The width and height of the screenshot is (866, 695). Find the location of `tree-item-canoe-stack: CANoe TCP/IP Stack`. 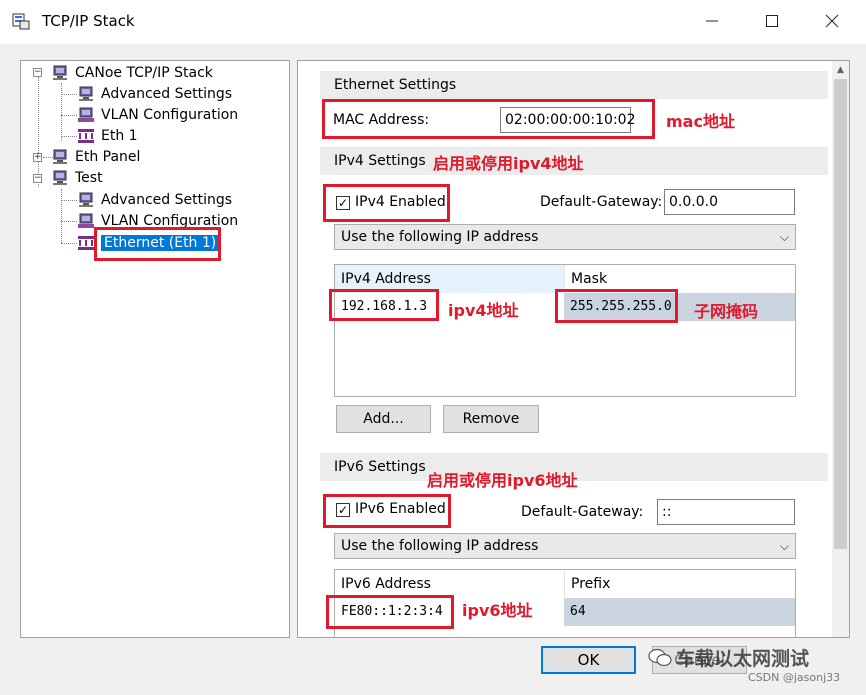

tree-item-canoe-stack: CANoe TCP/IP Stack is located at coordinates (132, 73).